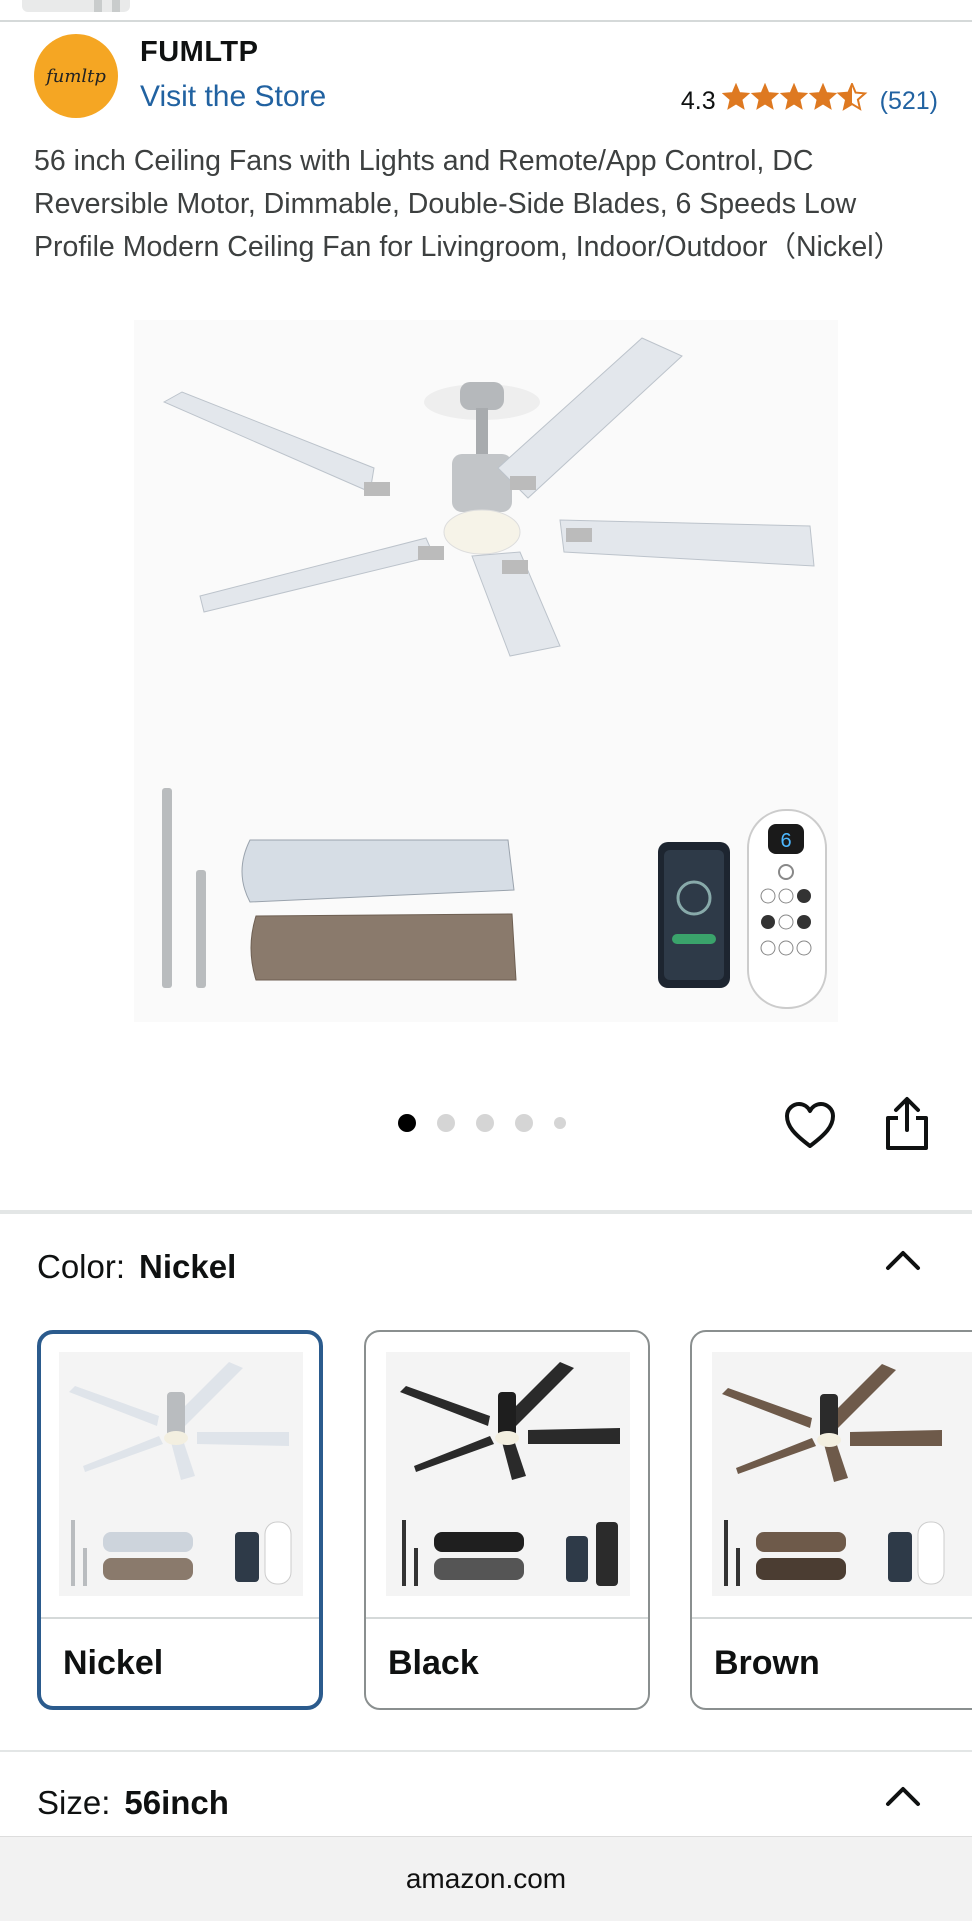  I want to click on color-label: Color: Nickel, so click(136, 1267).